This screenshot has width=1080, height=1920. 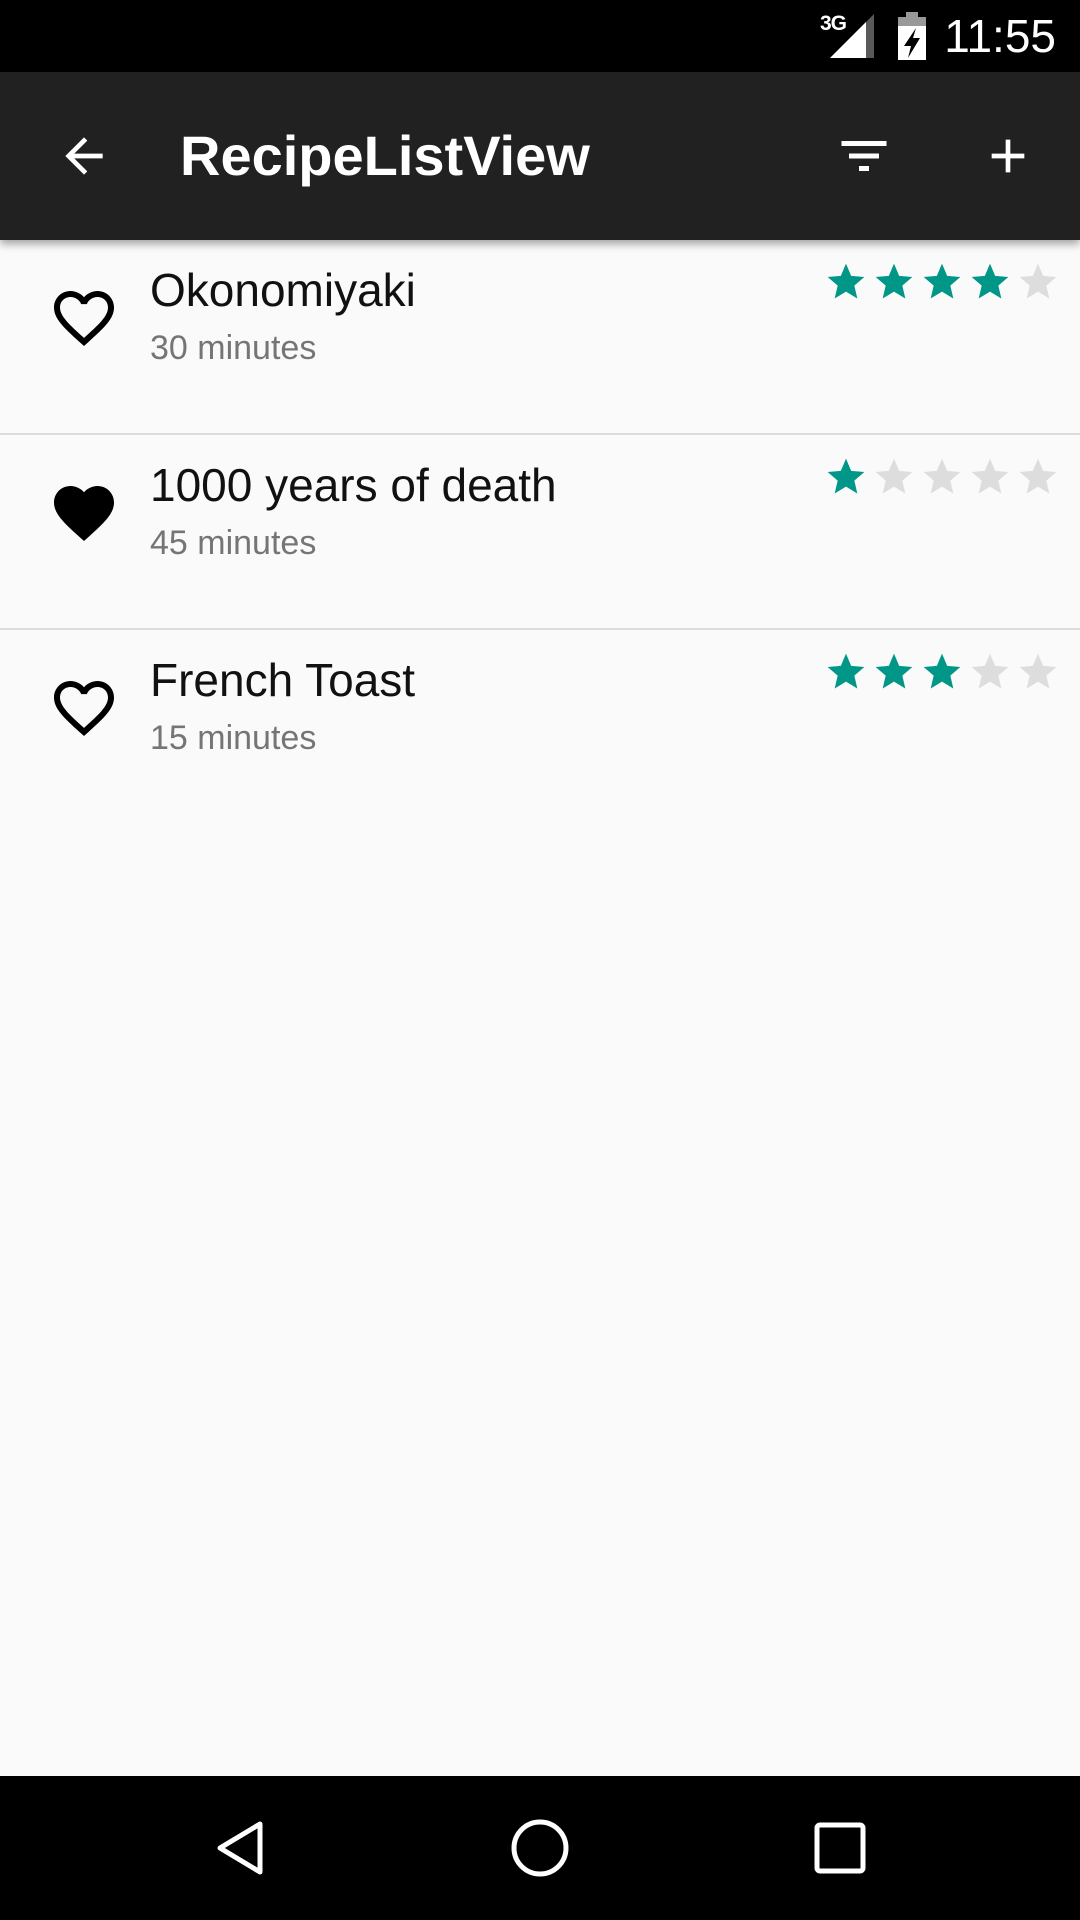 What do you see at coordinates (540, 727) in the screenshot?
I see `recipe-list-item: French Toast 15 minutes` at bounding box center [540, 727].